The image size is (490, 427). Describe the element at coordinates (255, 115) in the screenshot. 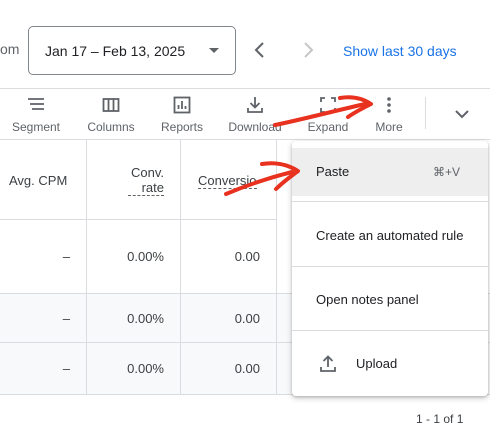

I see `download-button: Download` at that location.